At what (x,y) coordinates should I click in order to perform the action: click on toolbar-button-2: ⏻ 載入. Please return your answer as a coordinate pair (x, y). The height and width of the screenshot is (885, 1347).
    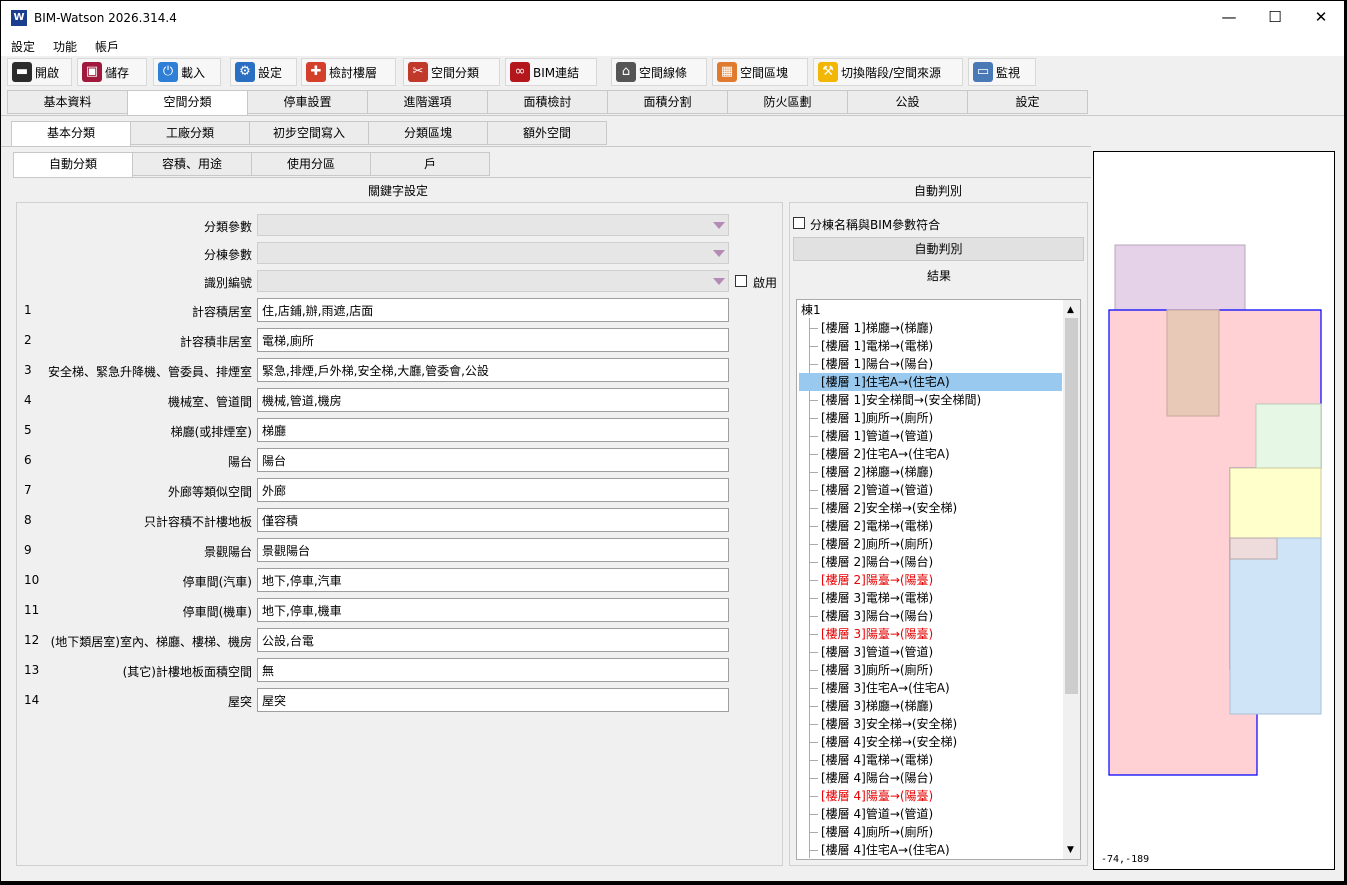
    Looking at the image, I should click on (187, 72).